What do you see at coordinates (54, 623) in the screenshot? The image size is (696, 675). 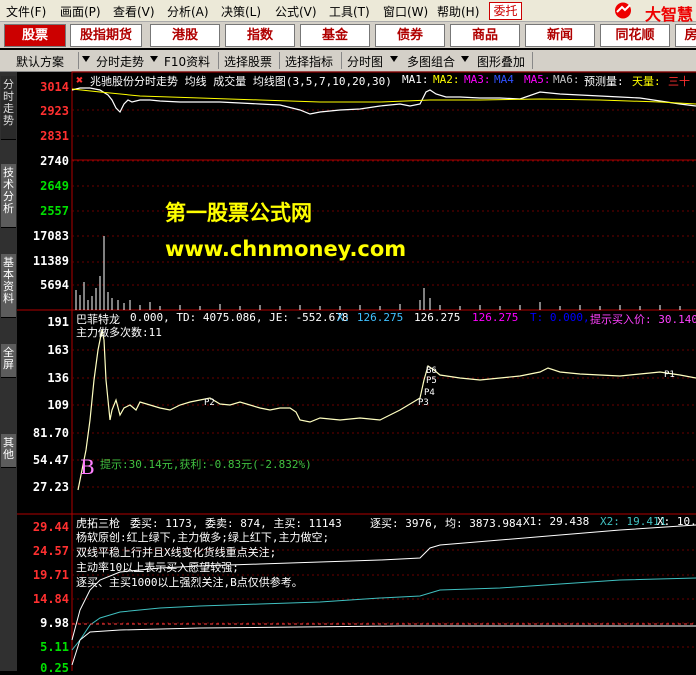 I see `indicator2-axis-label: 9.98` at bounding box center [54, 623].